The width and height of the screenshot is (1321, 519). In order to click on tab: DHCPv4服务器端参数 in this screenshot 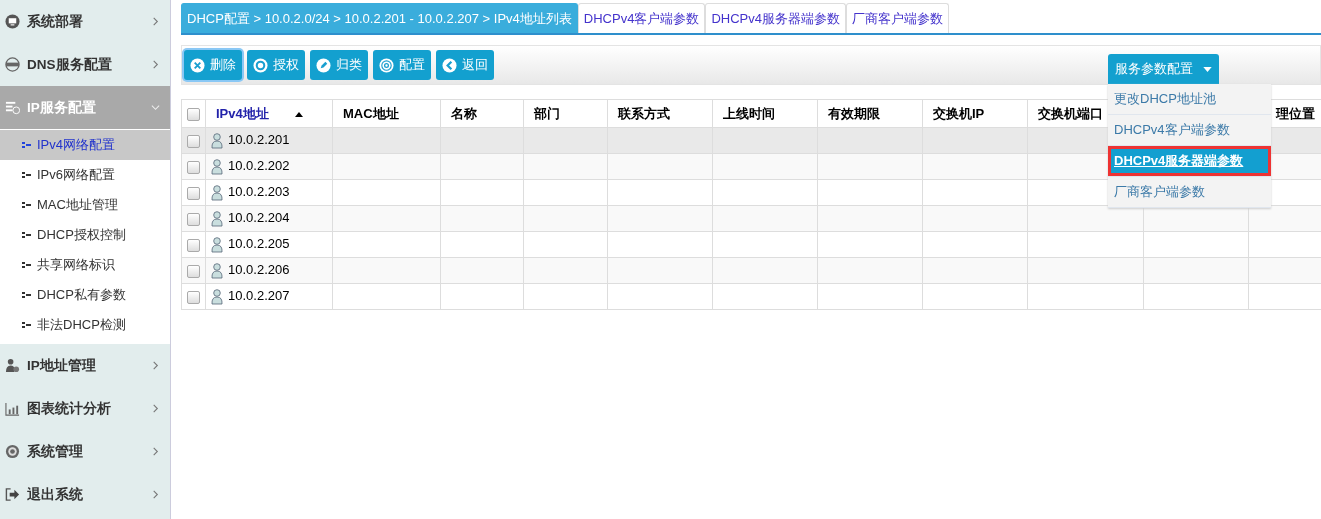, I will do `click(775, 18)`.